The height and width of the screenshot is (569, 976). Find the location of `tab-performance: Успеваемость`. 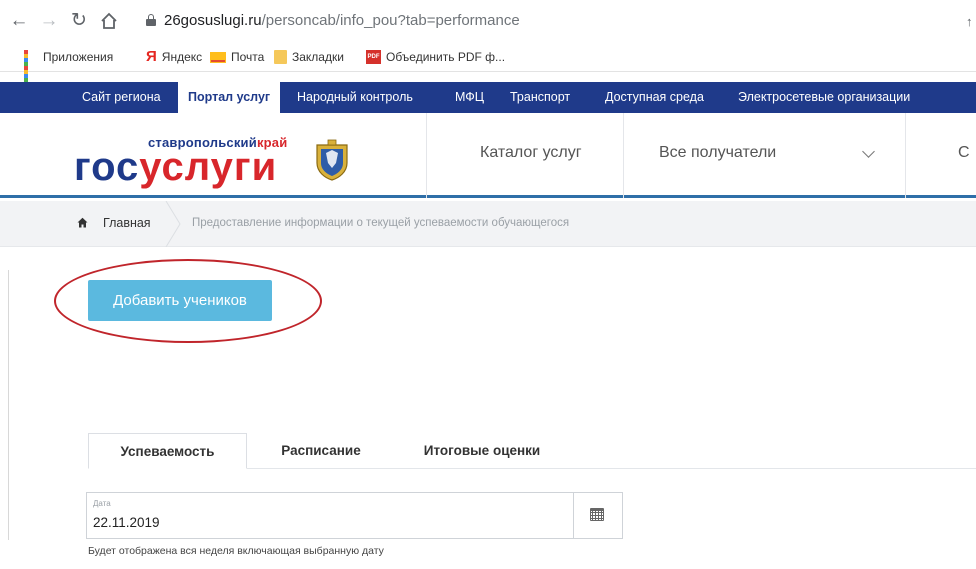

tab-performance: Успеваемость is located at coordinates (167, 451).